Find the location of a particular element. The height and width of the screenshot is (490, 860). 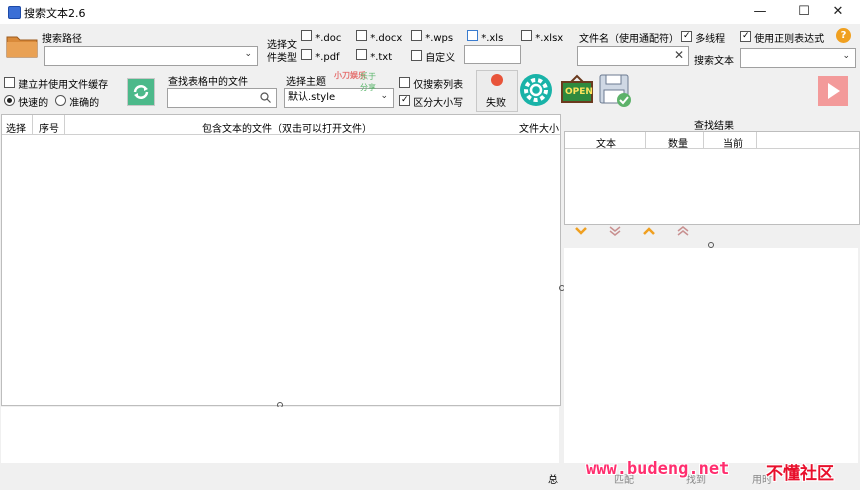

table-search-label: 查找表格中的文件 is located at coordinates (208, 82).